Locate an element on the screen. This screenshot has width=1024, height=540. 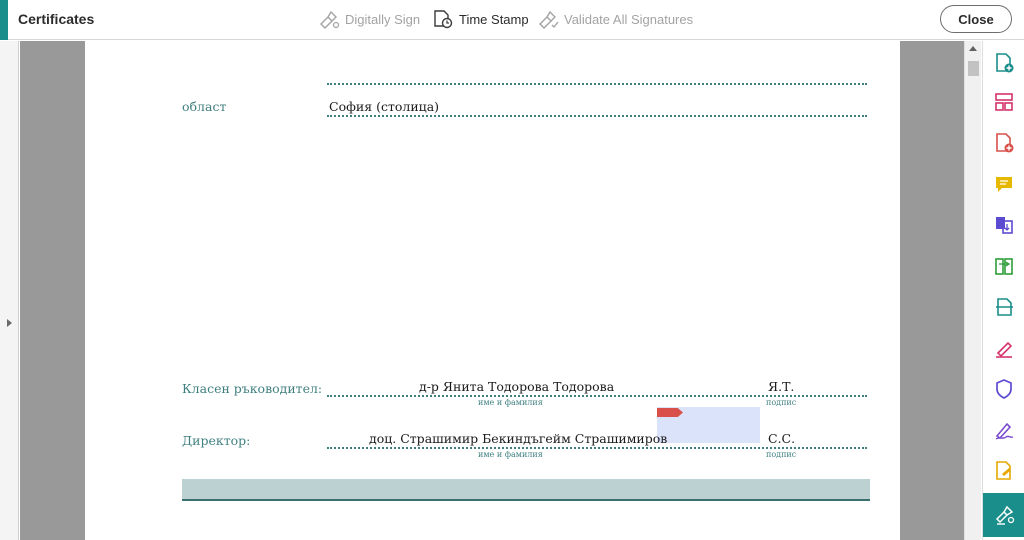
tool-title: Certificates is located at coordinates (56, 19).